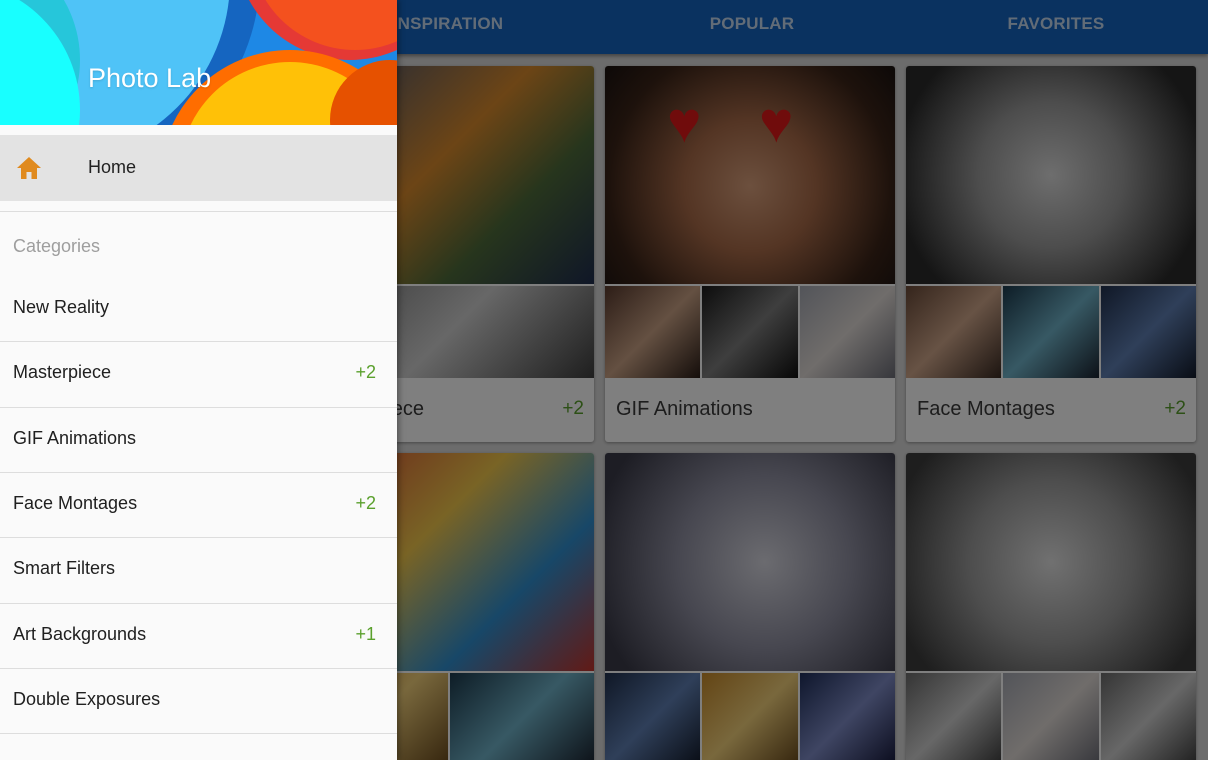 The width and height of the screenshot is (1208, 760). I want to click on categories-header: Categories, so click(57, 246).